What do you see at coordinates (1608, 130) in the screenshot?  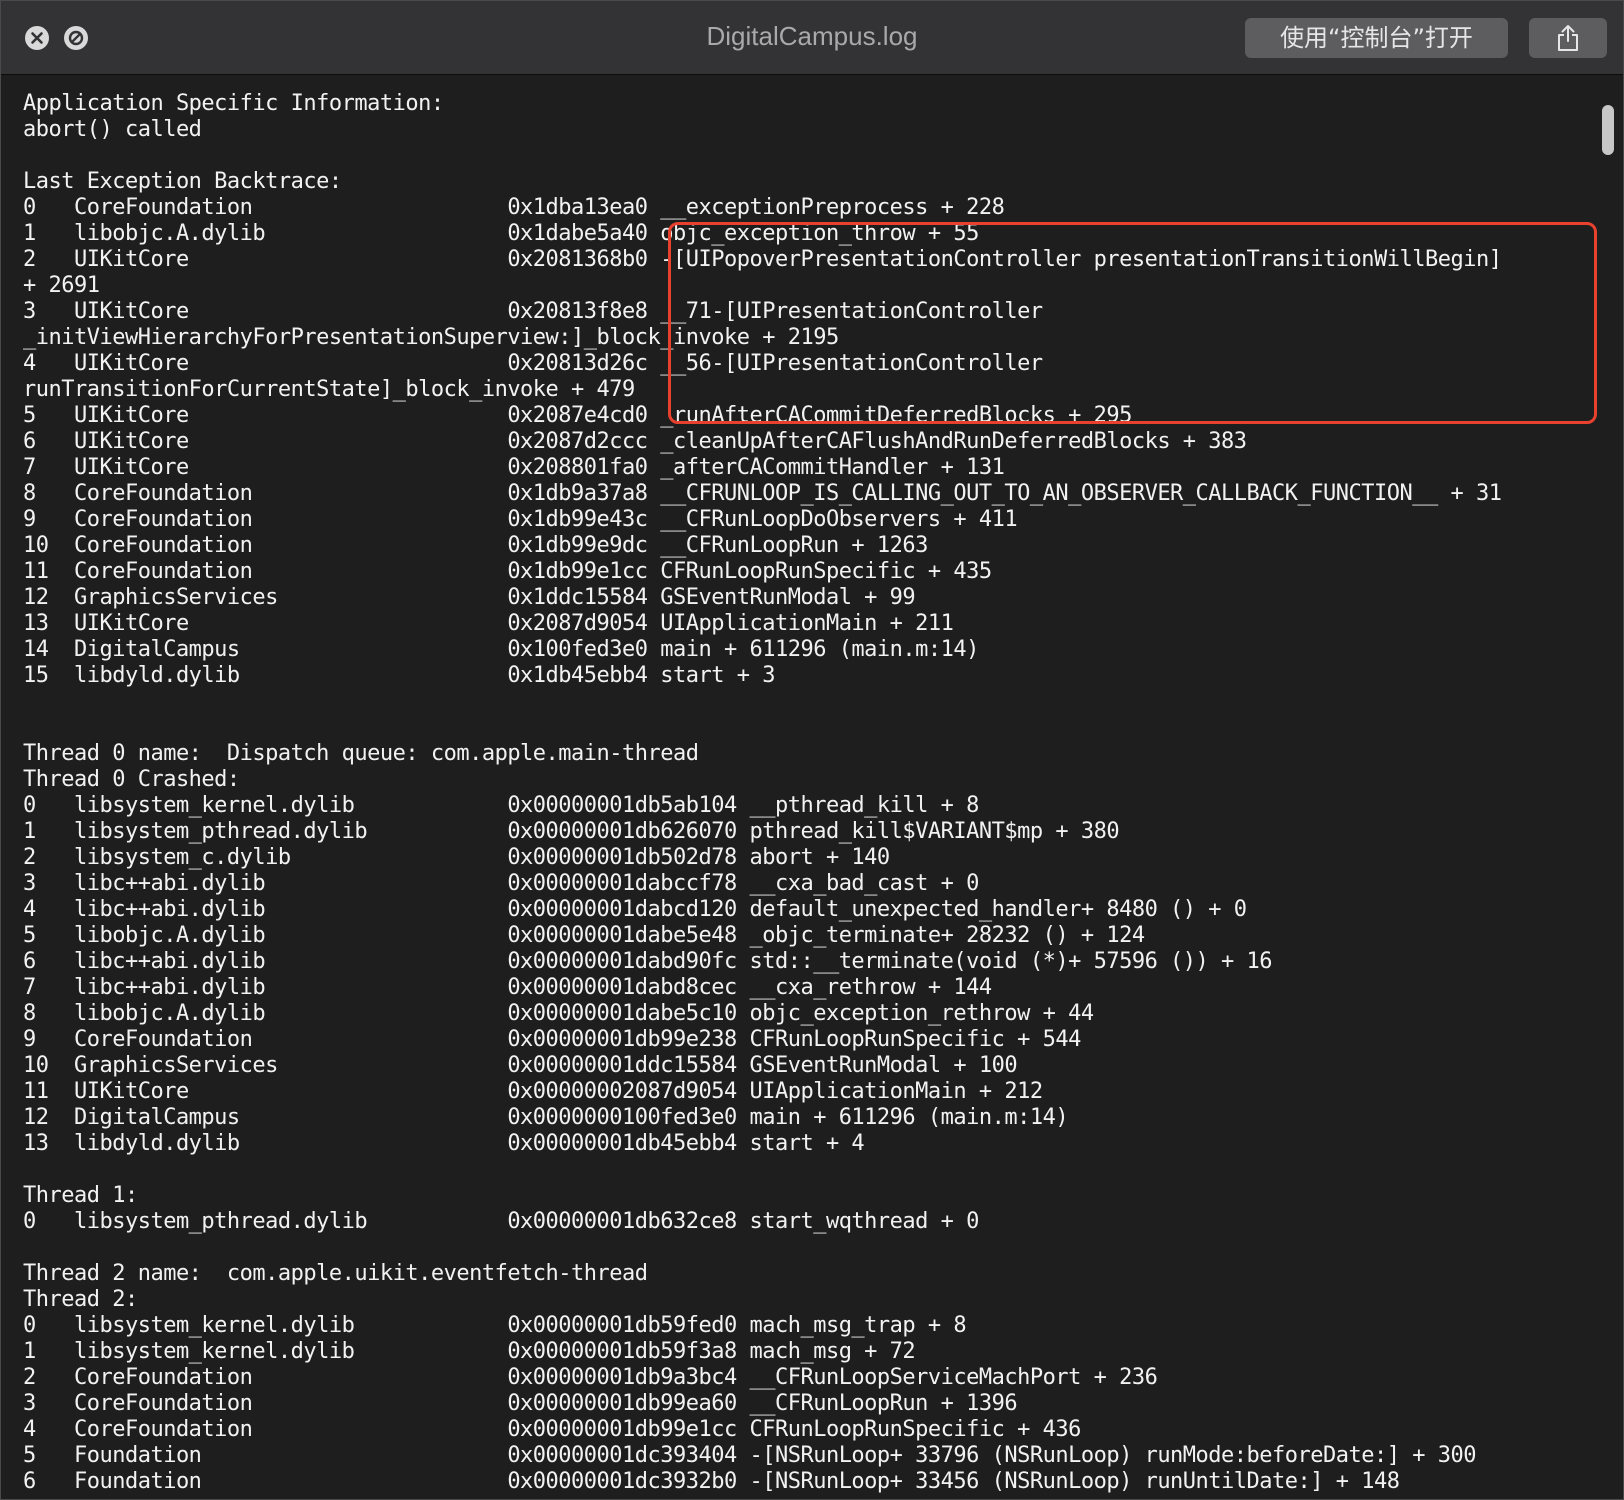 I see `vertical-scrollbar` at bounding box center [1608, 130].